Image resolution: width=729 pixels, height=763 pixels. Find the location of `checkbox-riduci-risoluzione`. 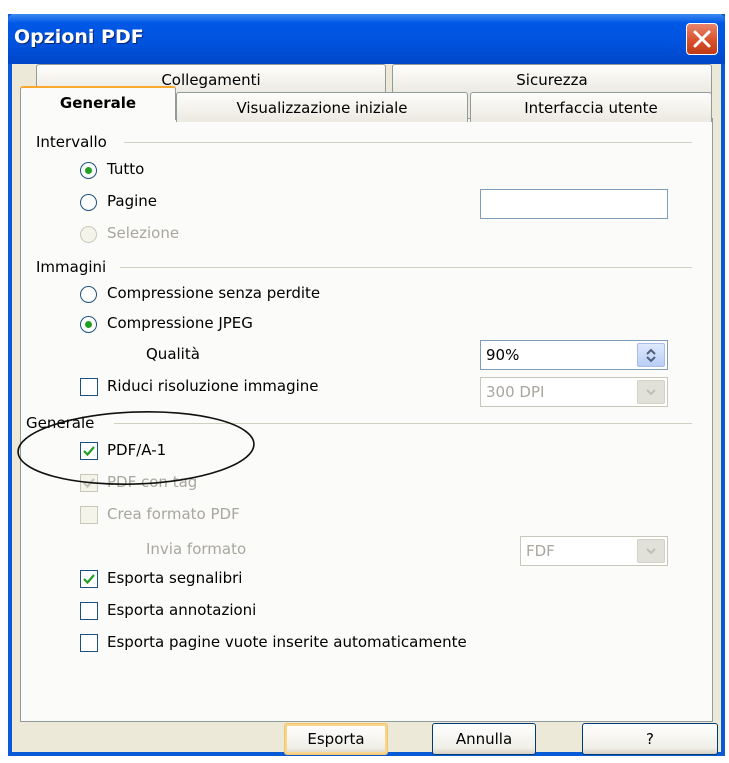

checkbox-riduci-risoluzione is located at coordinates (89, 387).